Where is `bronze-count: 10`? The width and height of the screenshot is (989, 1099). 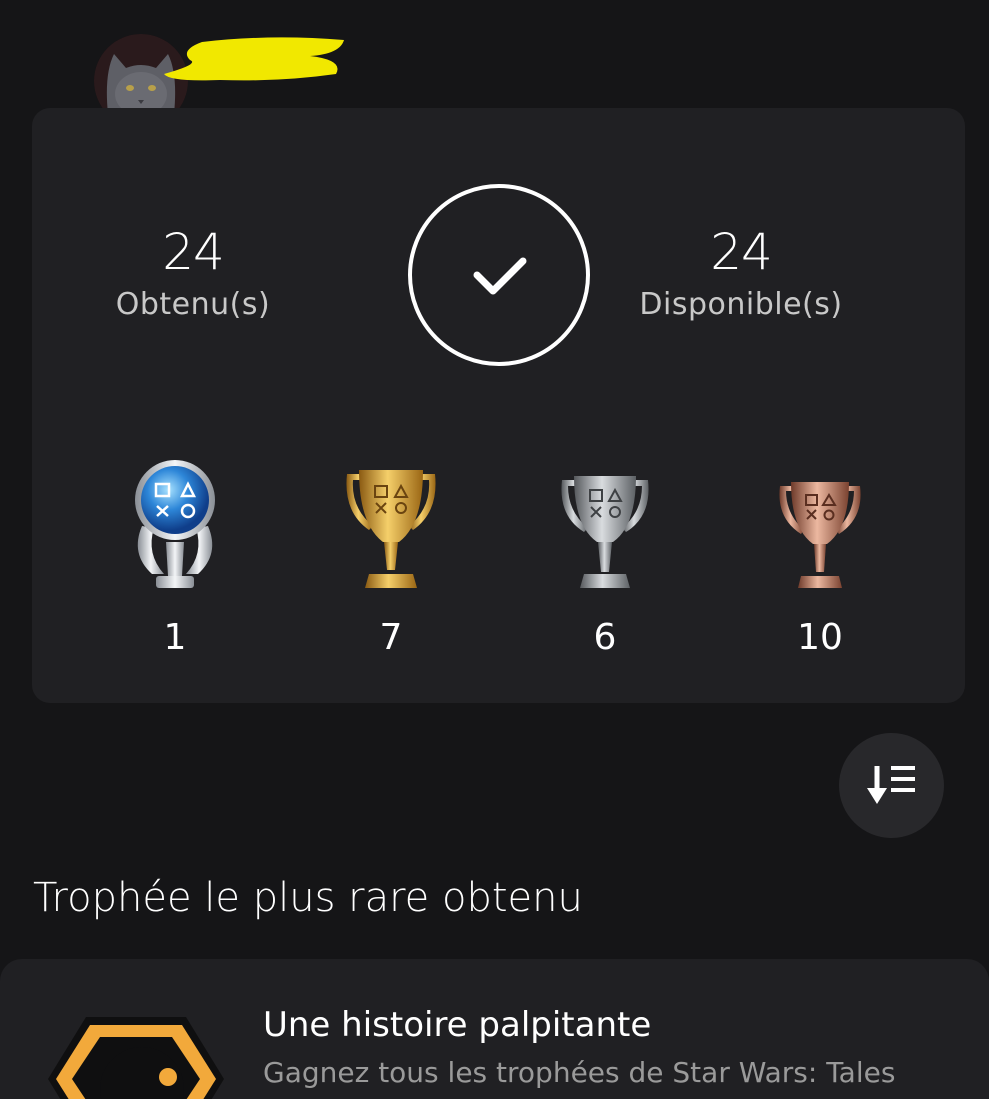 bronze-count: 10 is located at coordinates (820, 637).